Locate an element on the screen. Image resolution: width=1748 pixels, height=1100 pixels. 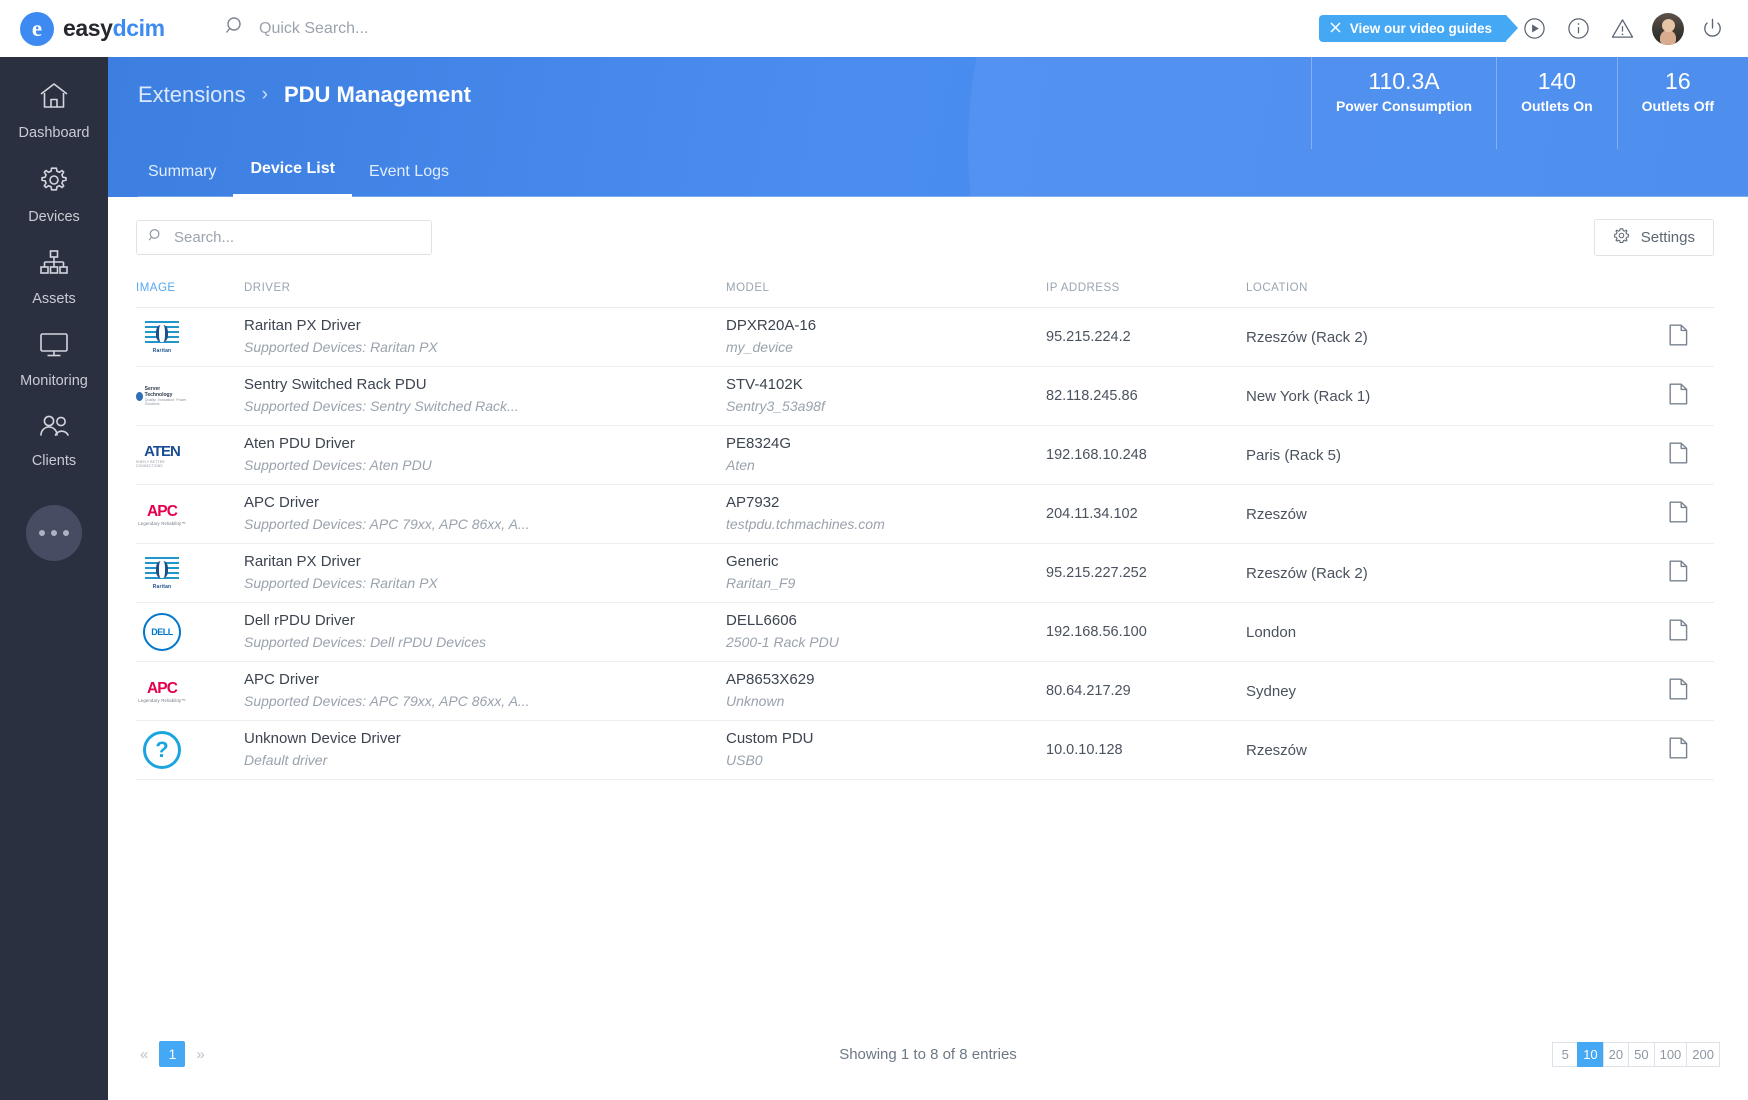
quick-search is located at coordinates (392, 28).